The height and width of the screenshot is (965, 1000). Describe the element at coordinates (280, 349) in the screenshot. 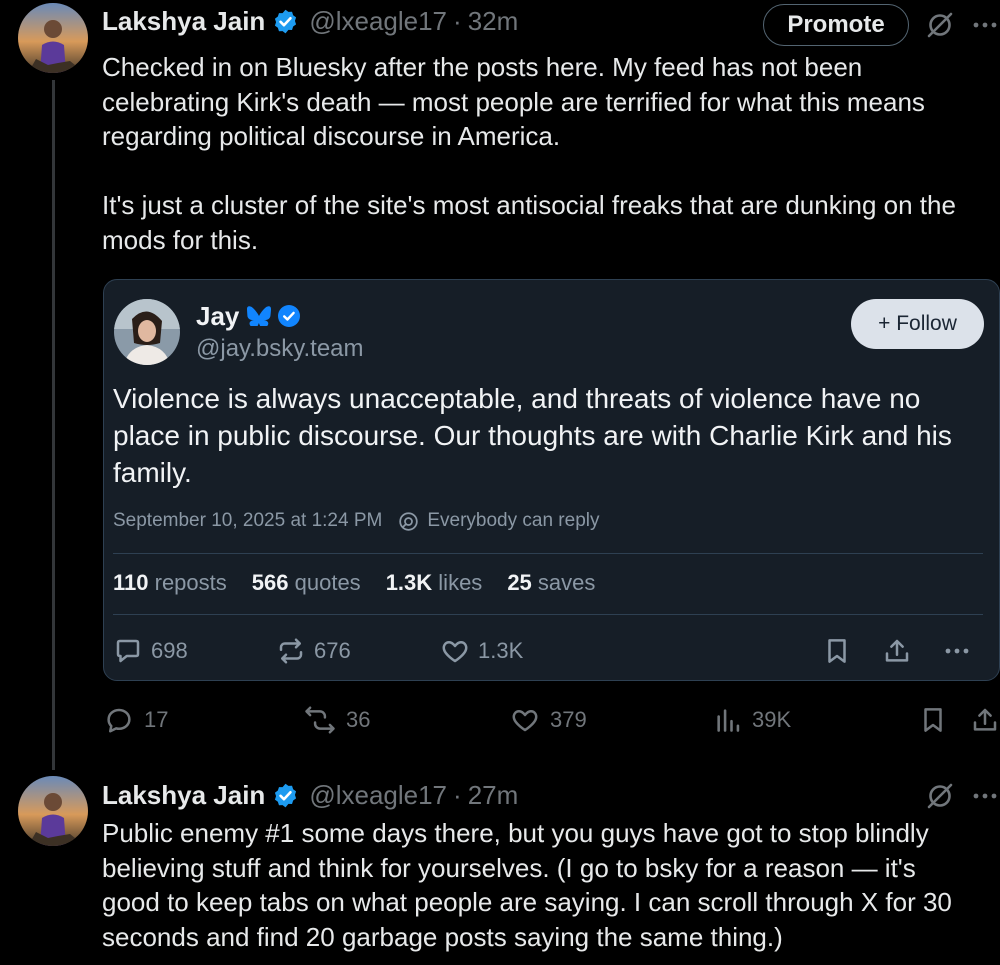

I see `embed-author-handle: @jay.bsky.team` at that location.